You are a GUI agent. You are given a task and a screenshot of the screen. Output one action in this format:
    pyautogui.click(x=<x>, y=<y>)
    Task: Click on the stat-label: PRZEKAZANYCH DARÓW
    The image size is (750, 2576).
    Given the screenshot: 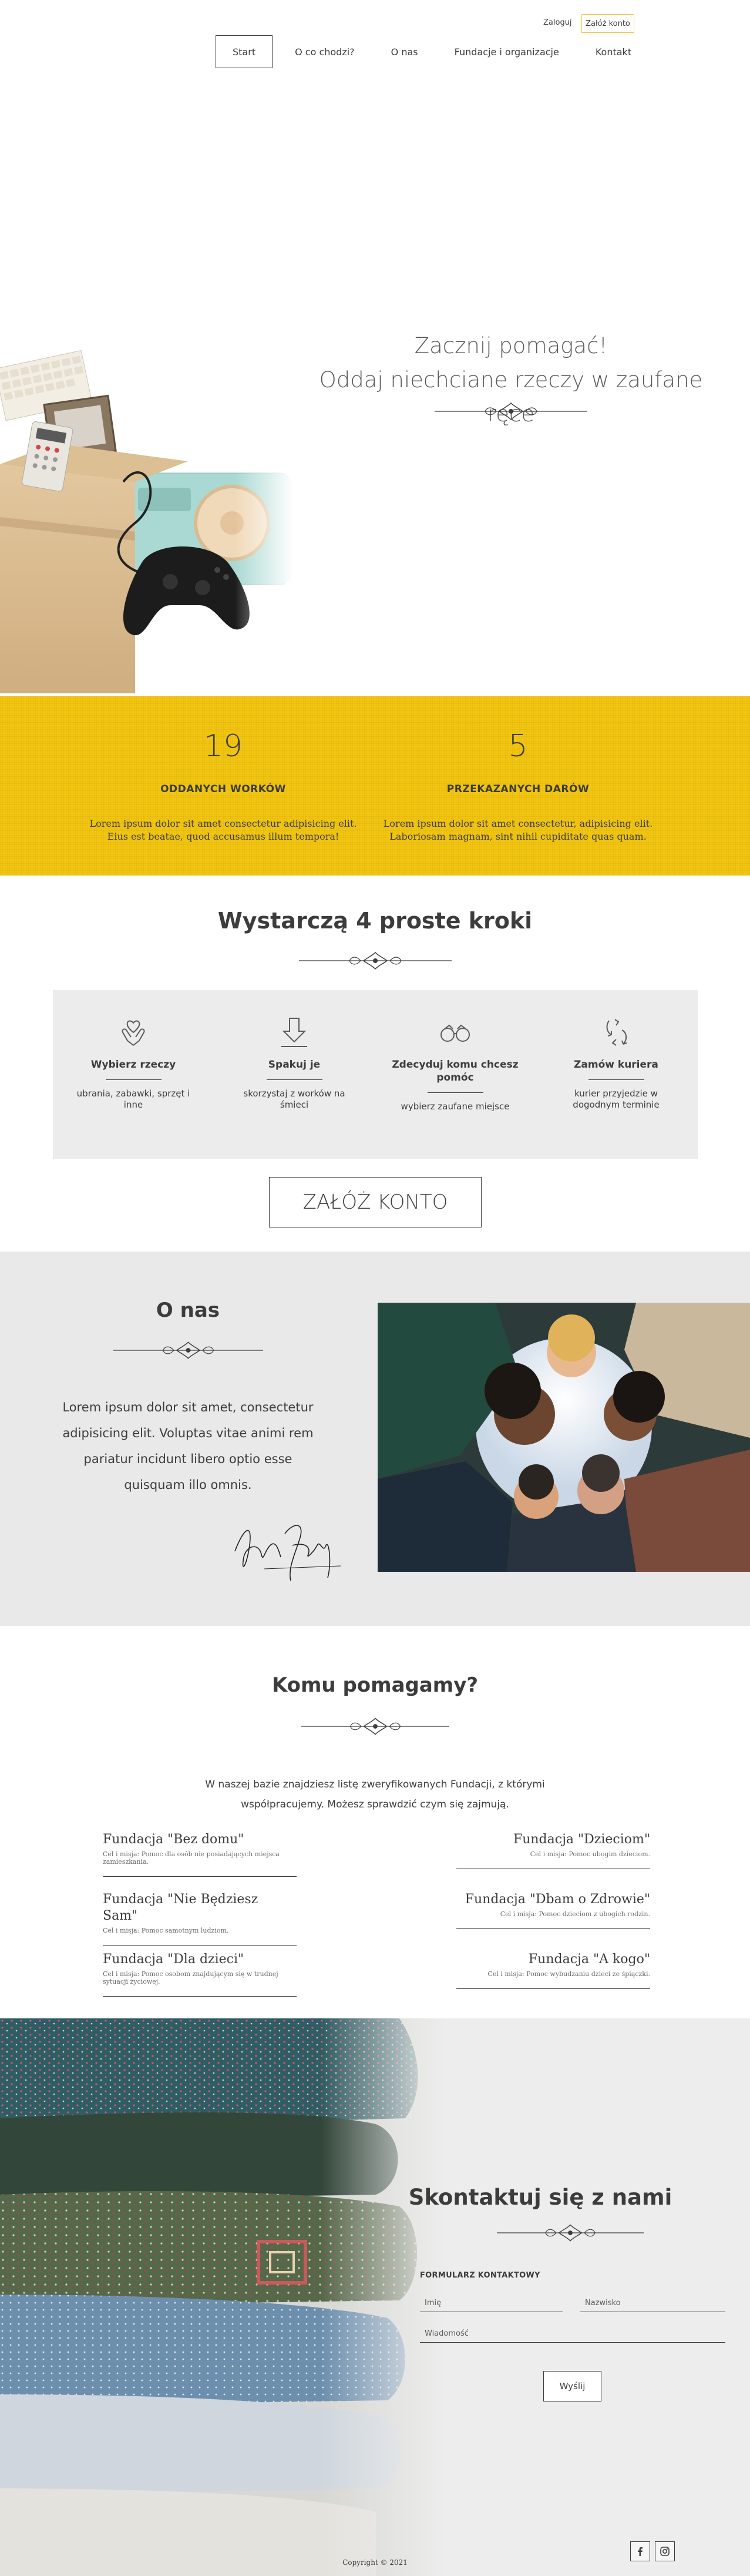 What is the action you would take?
    pyautogui.click(x=518, y=789)
    